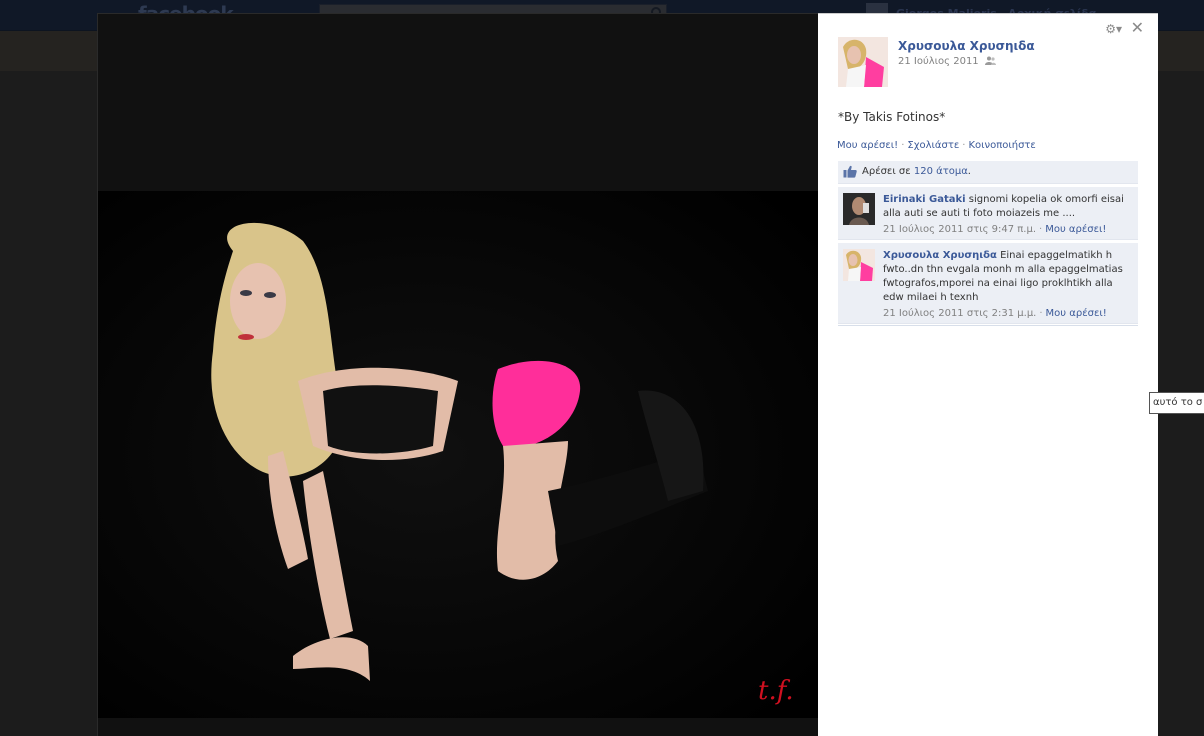 This screenshot has width=1204, height=736. What do you see at coordinates (940, 255) in the screenshot?
I see `comment-author-link: Χρυσουλα Χρυσηιδα` at bounding box center [940, 255].